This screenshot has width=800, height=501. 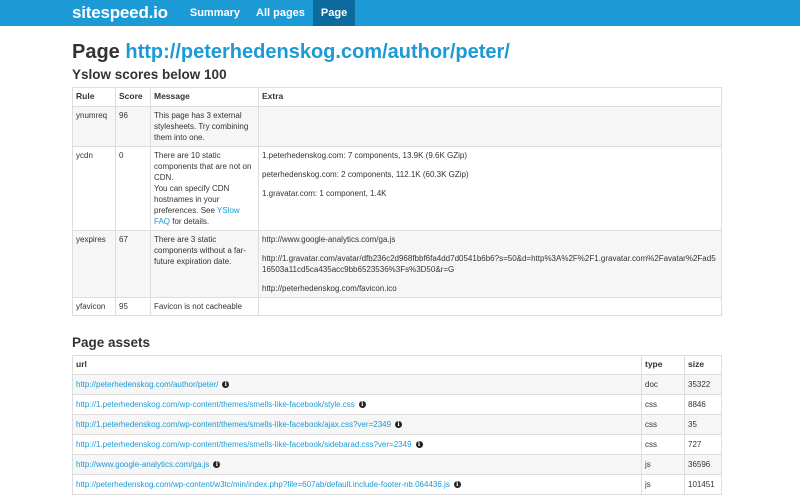 I want to click on message-text: for details., so click(x=191, y=221).